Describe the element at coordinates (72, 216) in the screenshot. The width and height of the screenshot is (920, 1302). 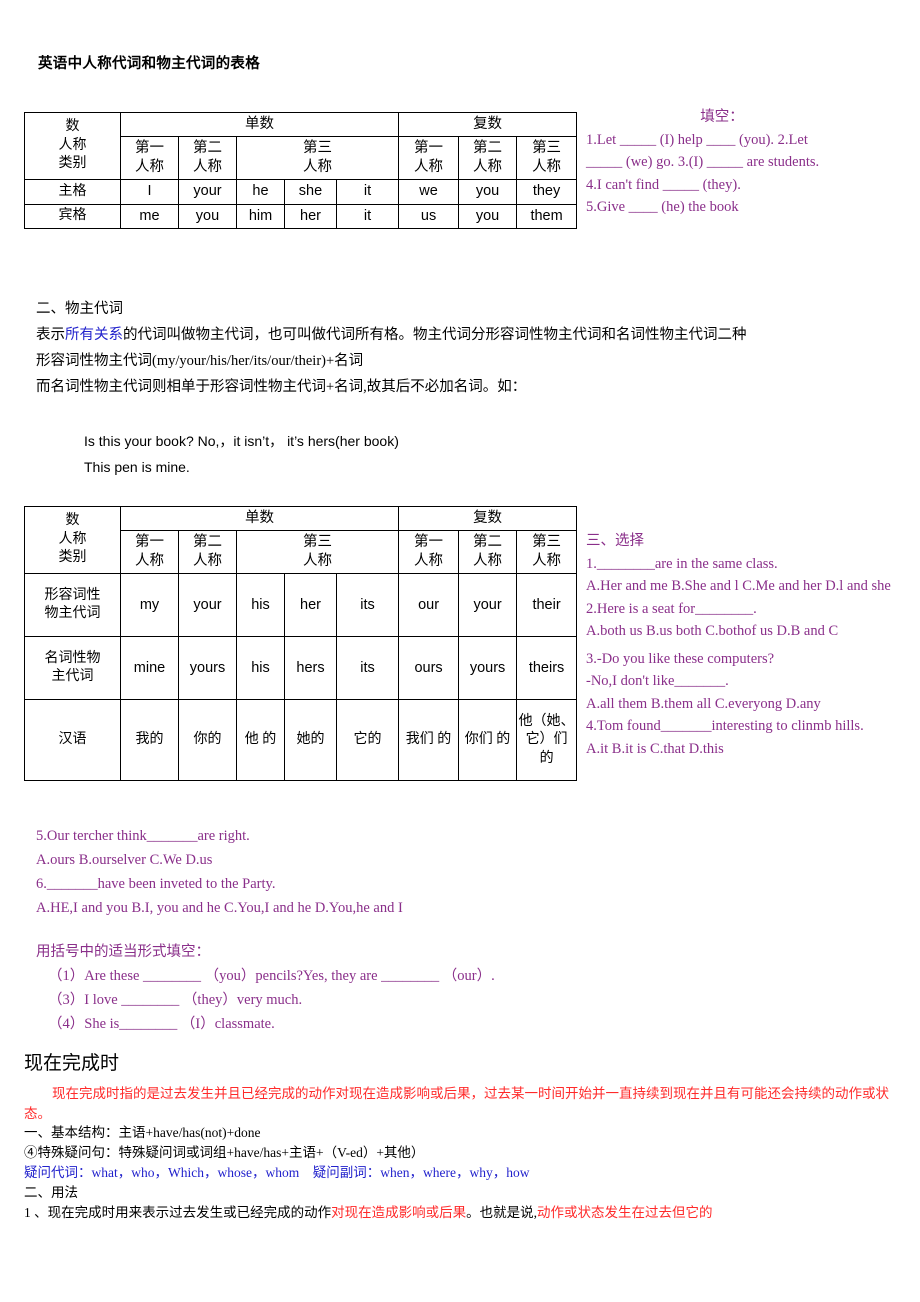
I see `row-label-objective: 宾格` at that location.